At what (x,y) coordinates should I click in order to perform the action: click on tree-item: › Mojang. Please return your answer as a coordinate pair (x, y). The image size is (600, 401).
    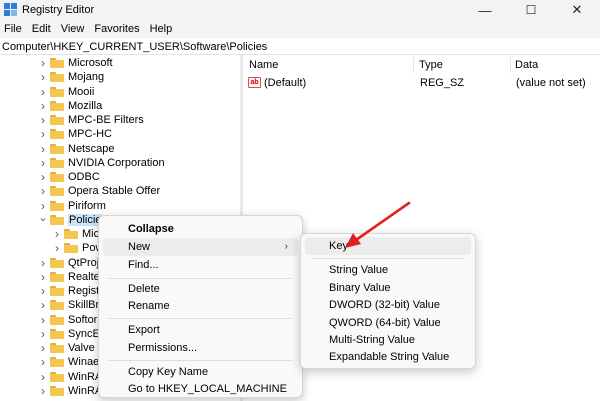
    Looking at the image, I should click on (71, 77).